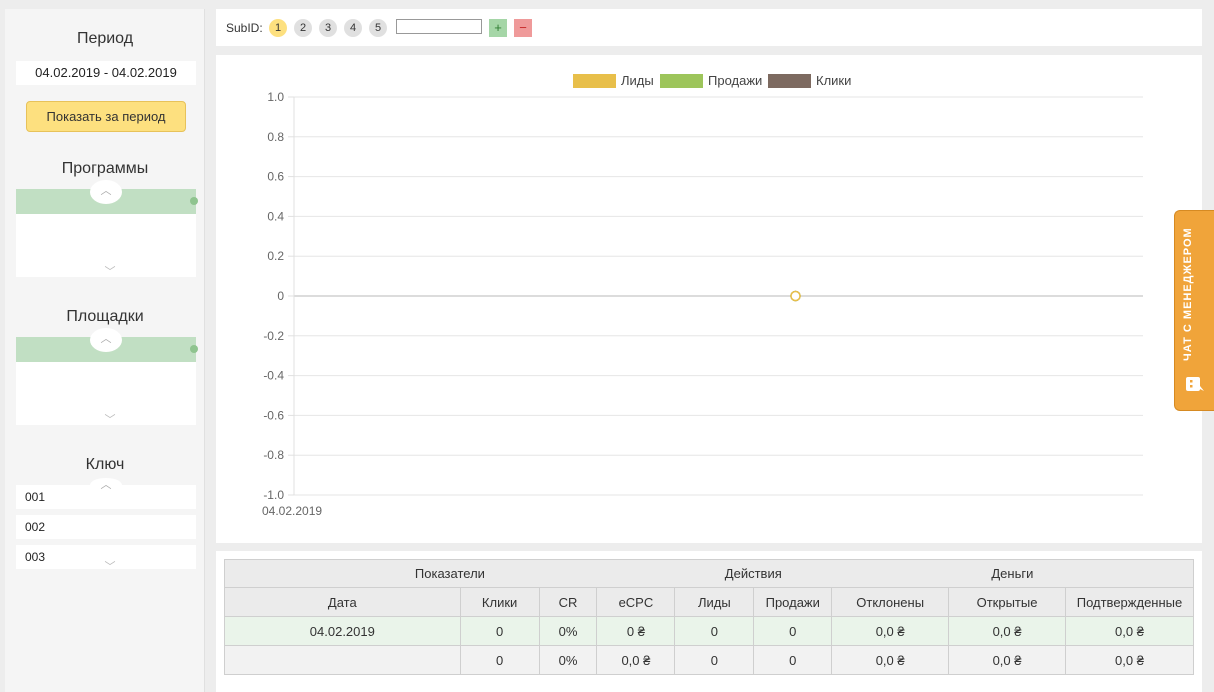 The width and height of the screenshot is (1214, 692). I want to click on table-cell, so click(342, 660).